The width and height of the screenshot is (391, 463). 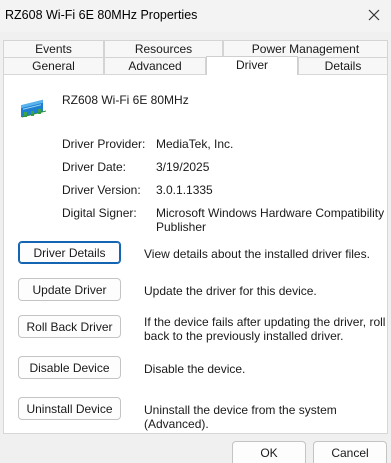 I want to click on title-bar: RZ608 Wi-Fi 6E 80MHz Properties, so click(x=195, y=16).